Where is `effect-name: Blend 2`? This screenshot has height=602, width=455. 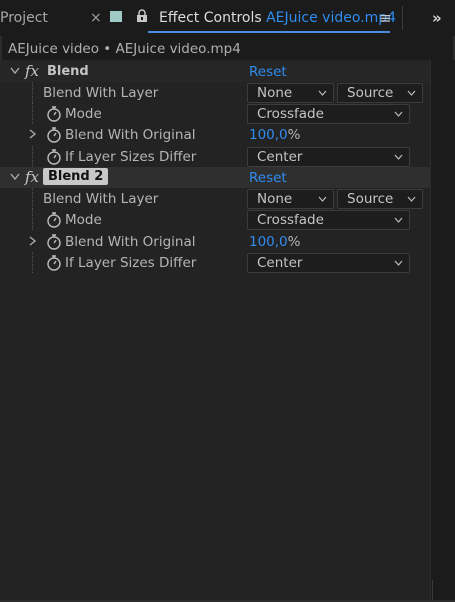
effect-name: Blend 2 is located at coordinates (76, 176).